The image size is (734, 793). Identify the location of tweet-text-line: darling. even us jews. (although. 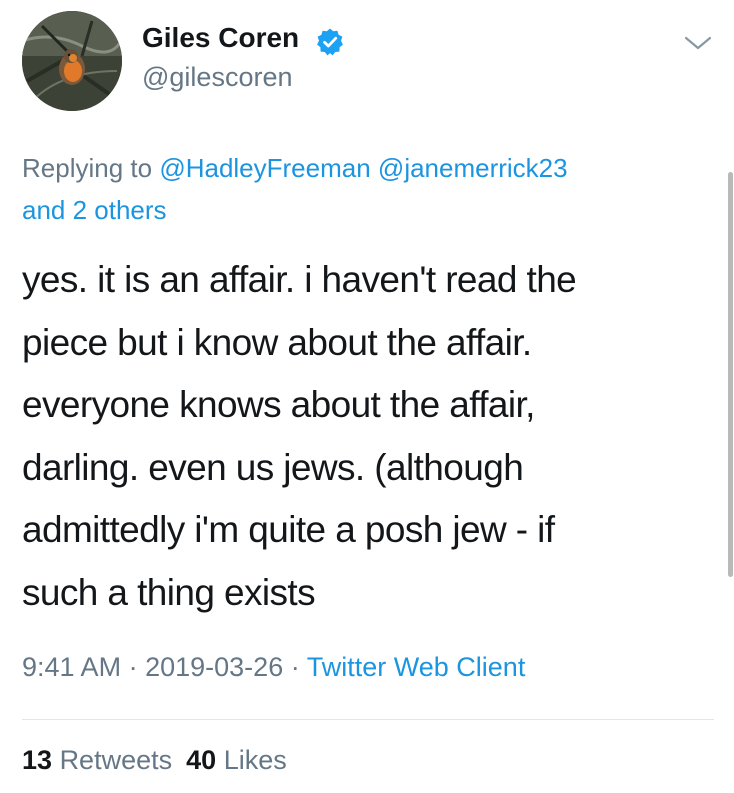
(273, 467).